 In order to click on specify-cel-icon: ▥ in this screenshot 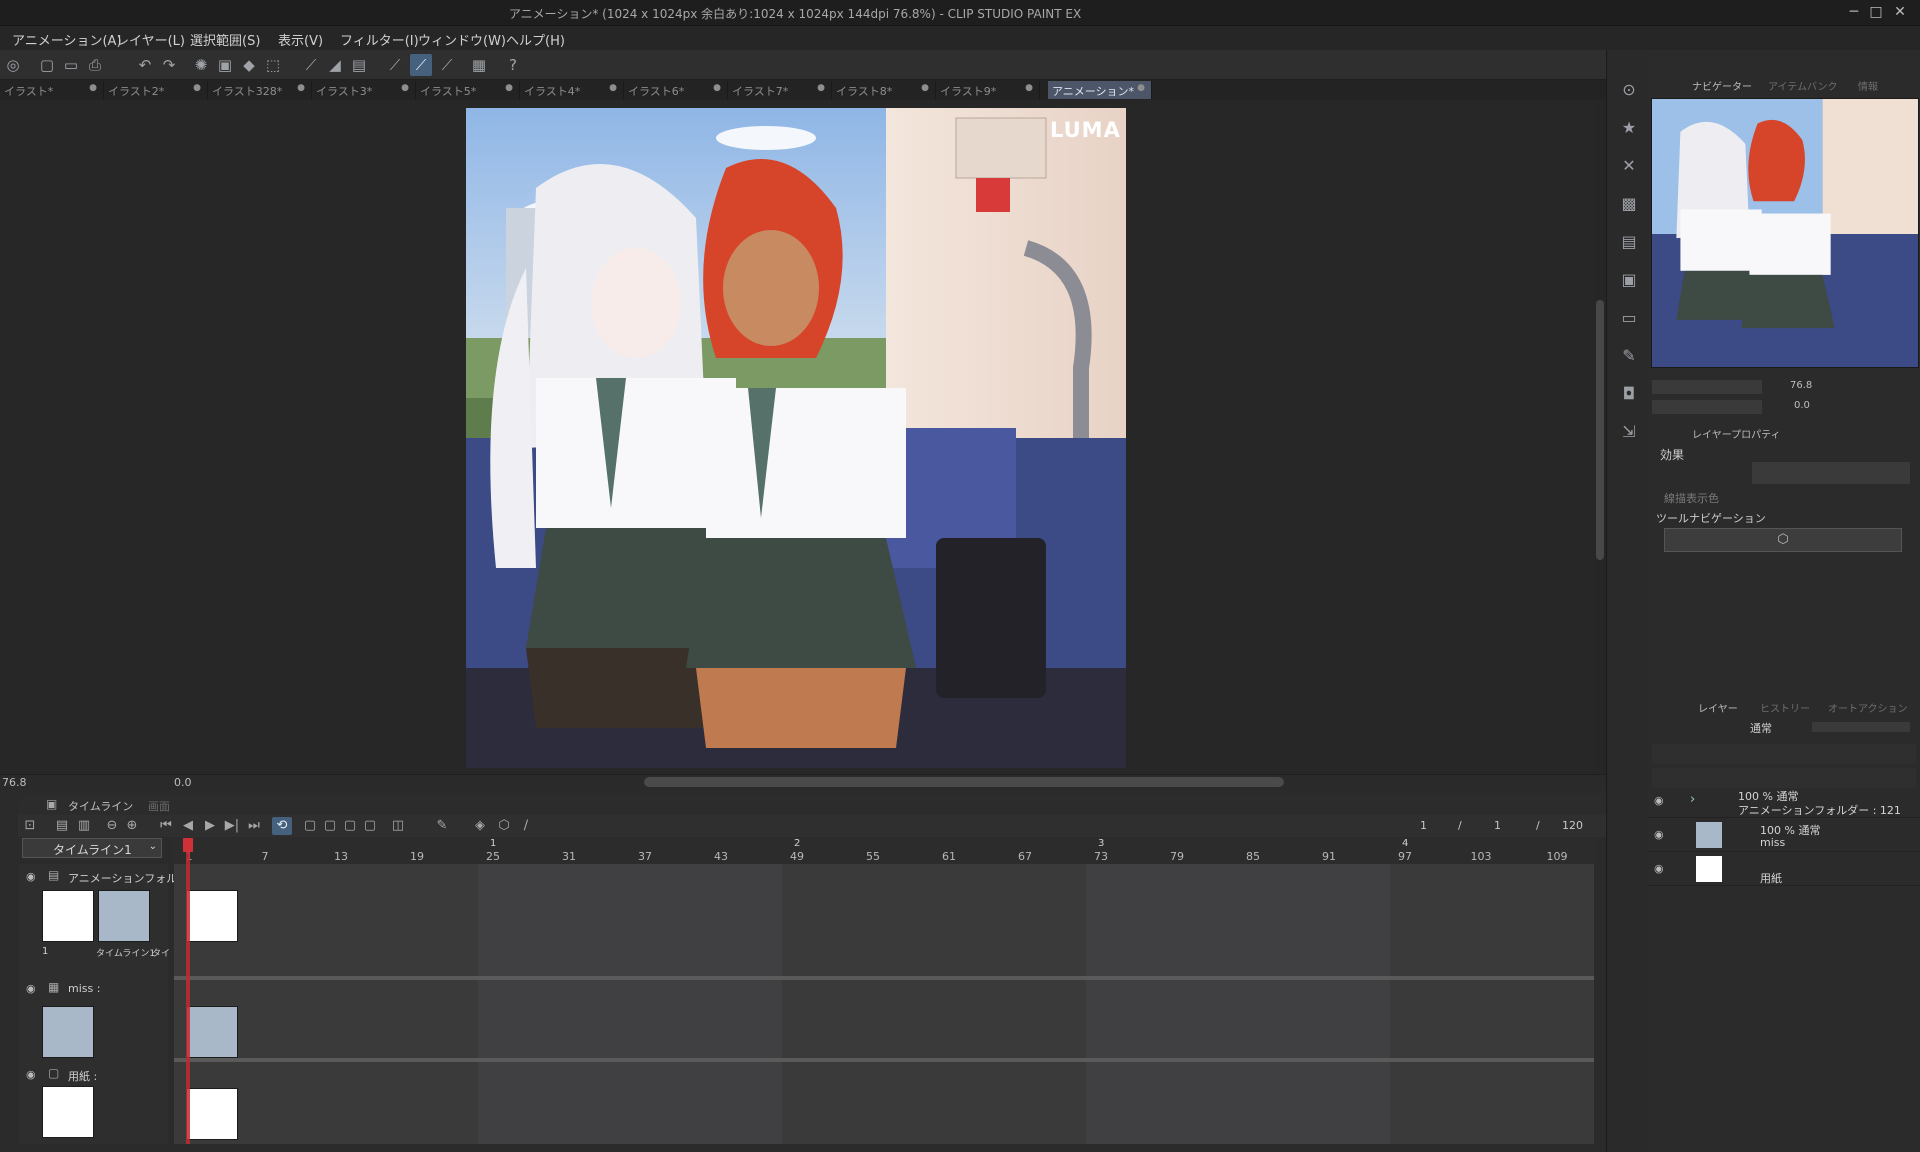, I will do `click(84, 826)`.